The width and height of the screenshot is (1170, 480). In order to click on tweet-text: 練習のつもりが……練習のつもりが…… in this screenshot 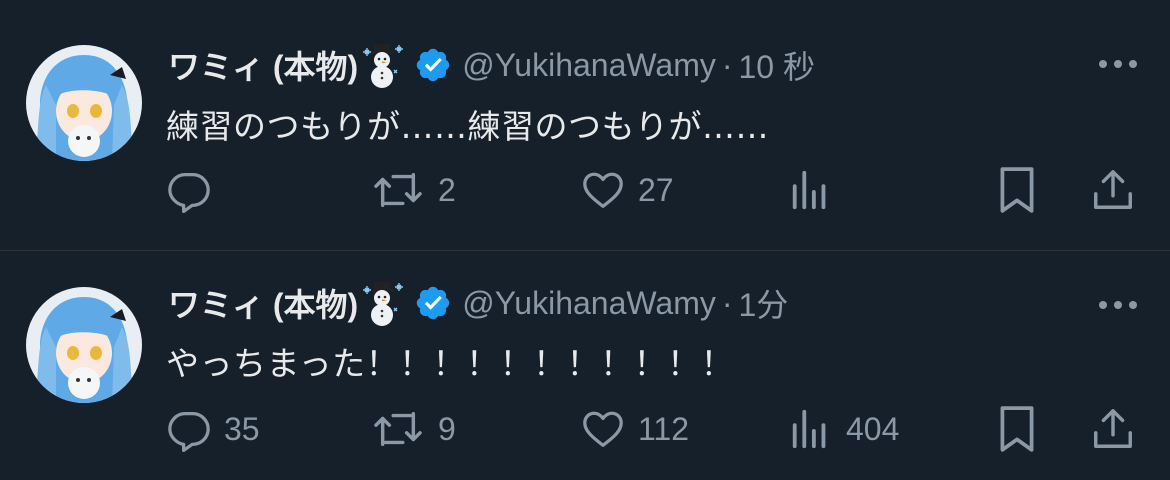, I will do `click(467, 126)`.